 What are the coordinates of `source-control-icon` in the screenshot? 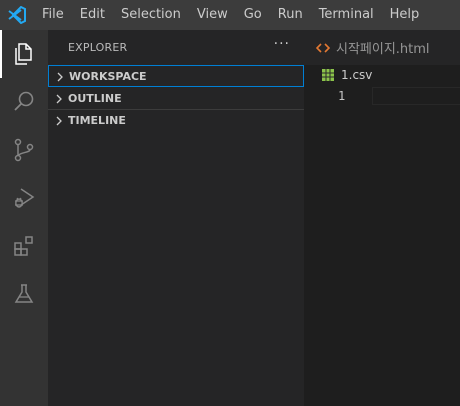 It's located at (24, 150).